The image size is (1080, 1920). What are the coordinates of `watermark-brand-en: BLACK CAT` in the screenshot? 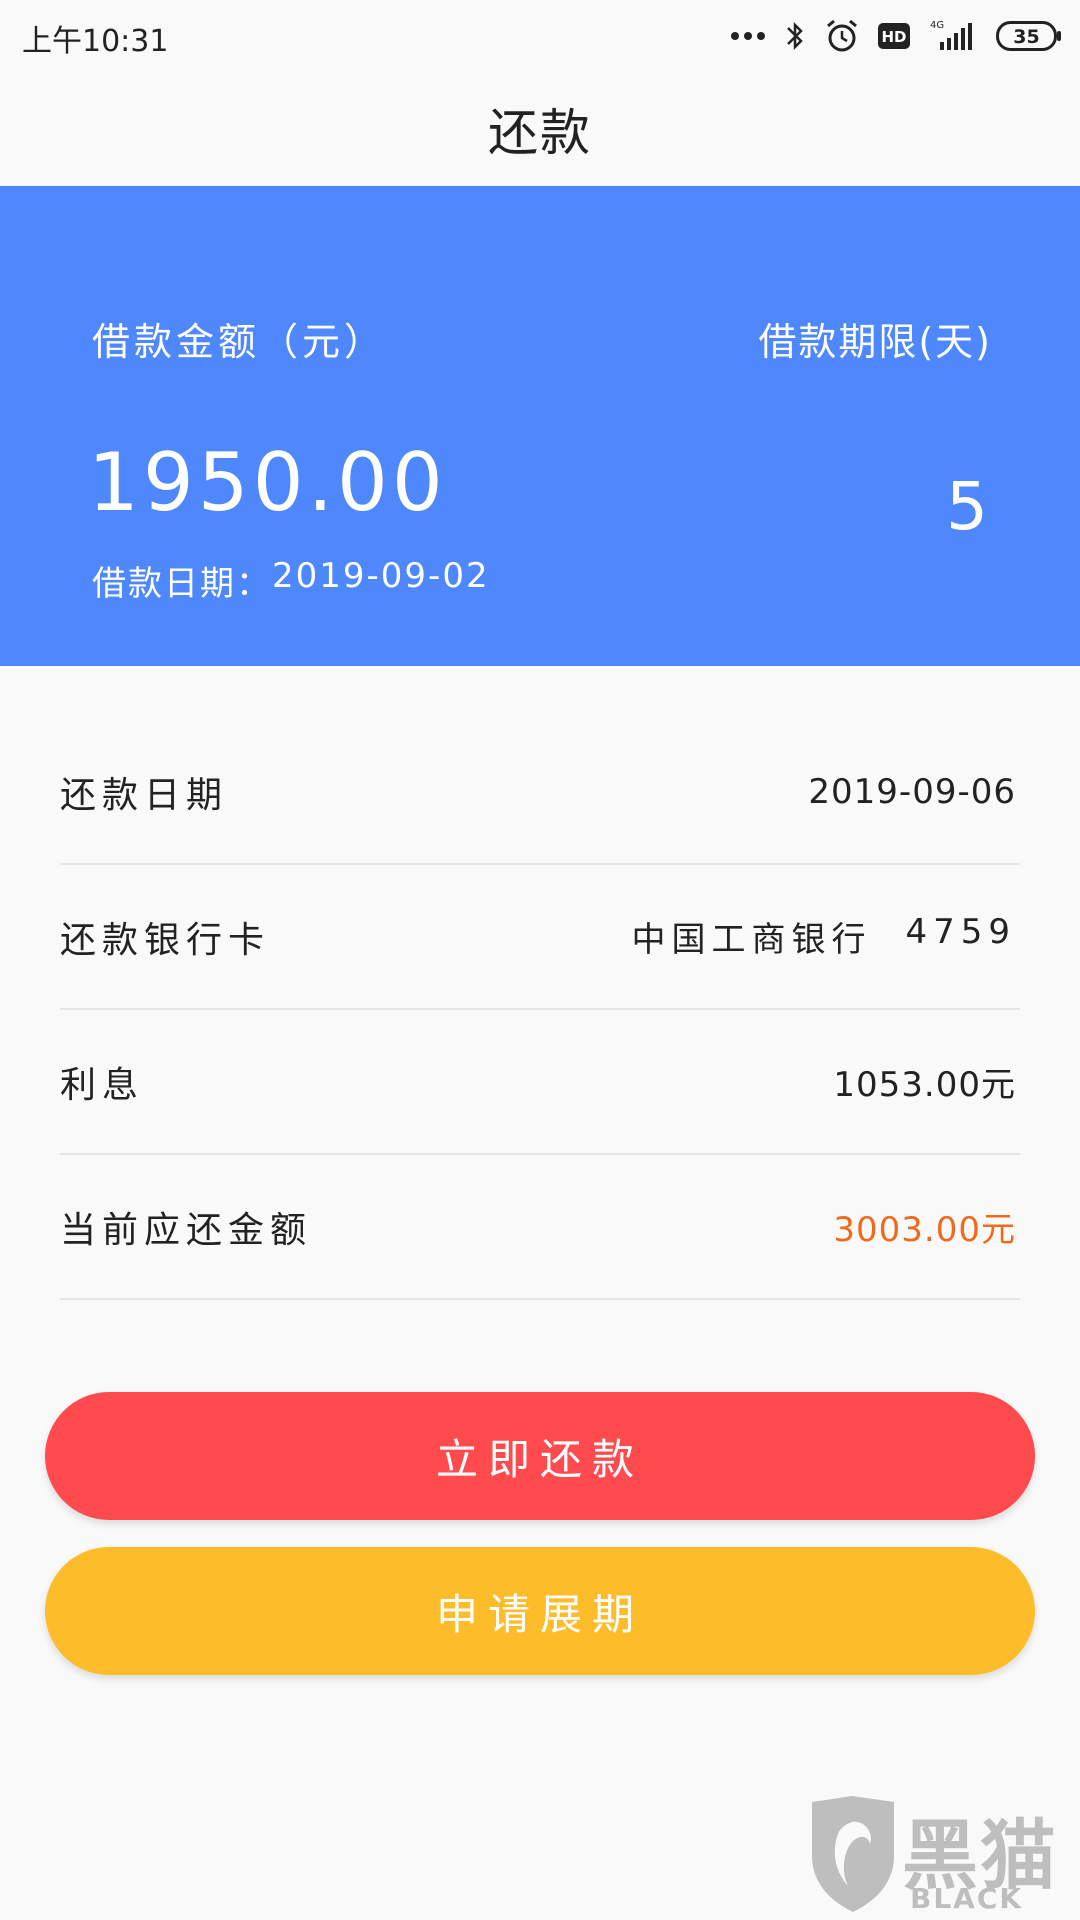 It's located at (967, 1901).